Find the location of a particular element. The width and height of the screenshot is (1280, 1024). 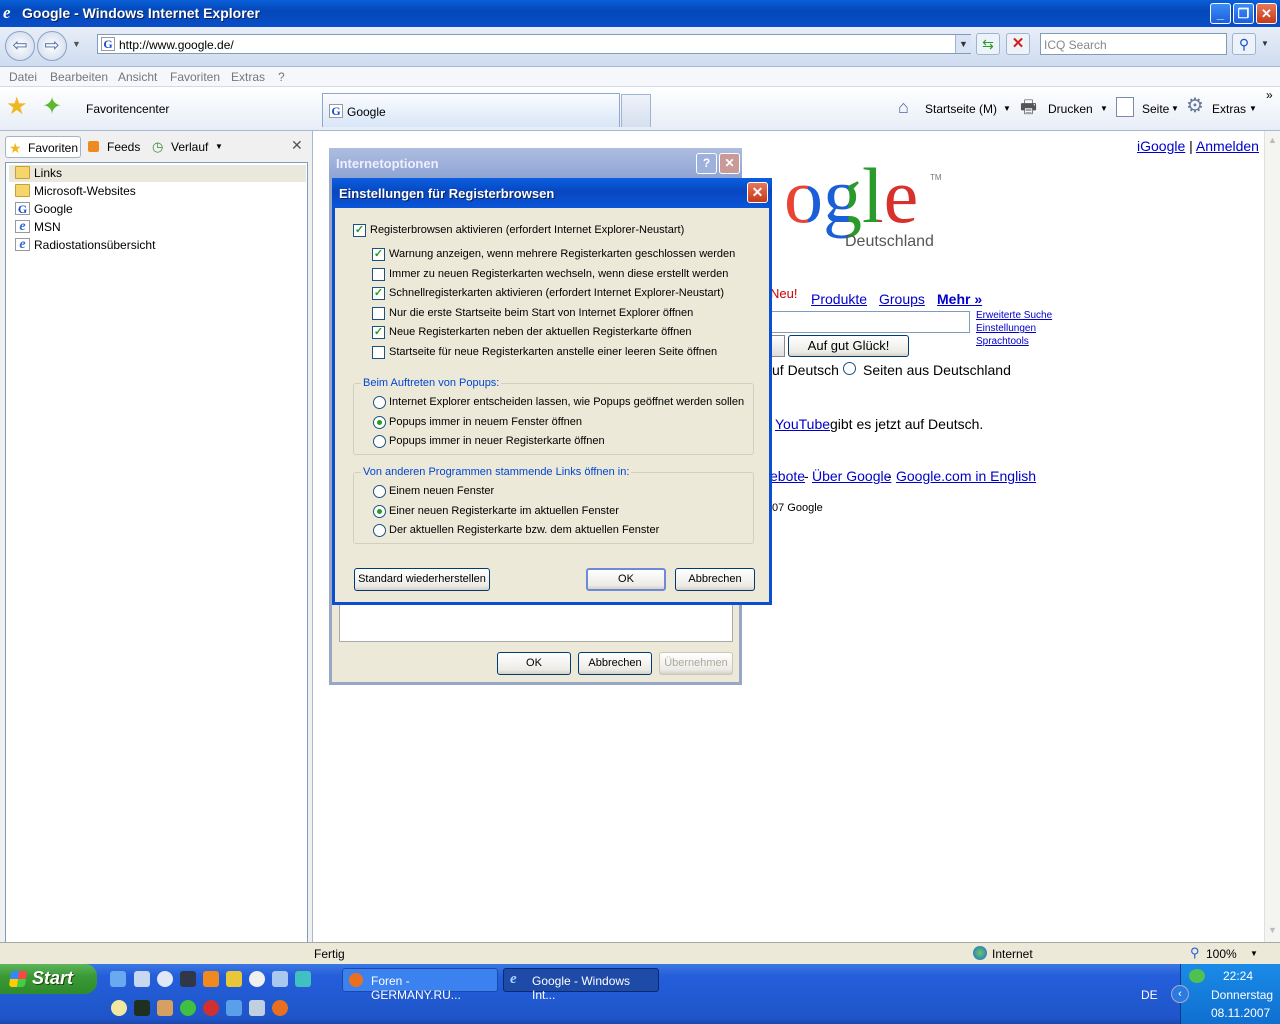

links-new-window-radio is located at coordinates (379, 491).